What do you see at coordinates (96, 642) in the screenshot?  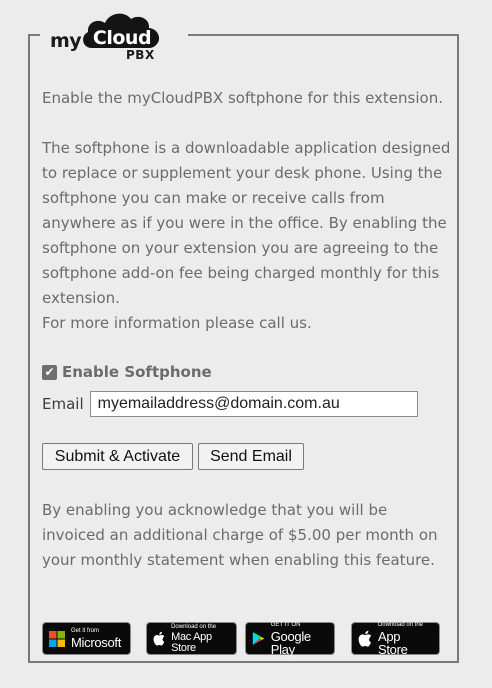 I see `badge-big-text: Microsoft` at bounding box center [96, 642].